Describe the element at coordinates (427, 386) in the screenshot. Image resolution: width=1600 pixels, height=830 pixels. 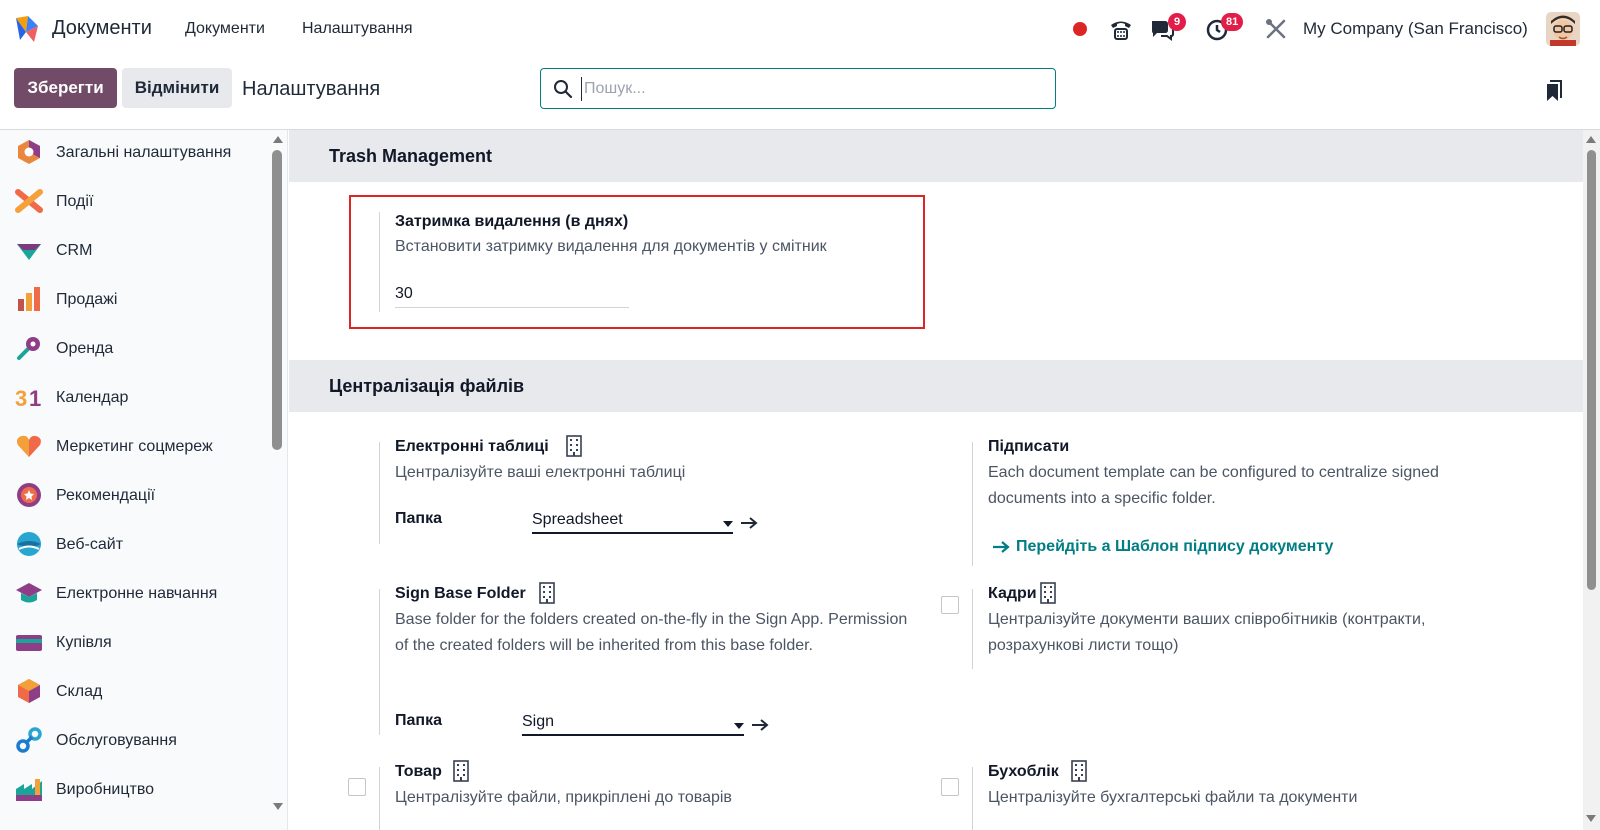
I see `section-title: Централізація файлів` at that location.